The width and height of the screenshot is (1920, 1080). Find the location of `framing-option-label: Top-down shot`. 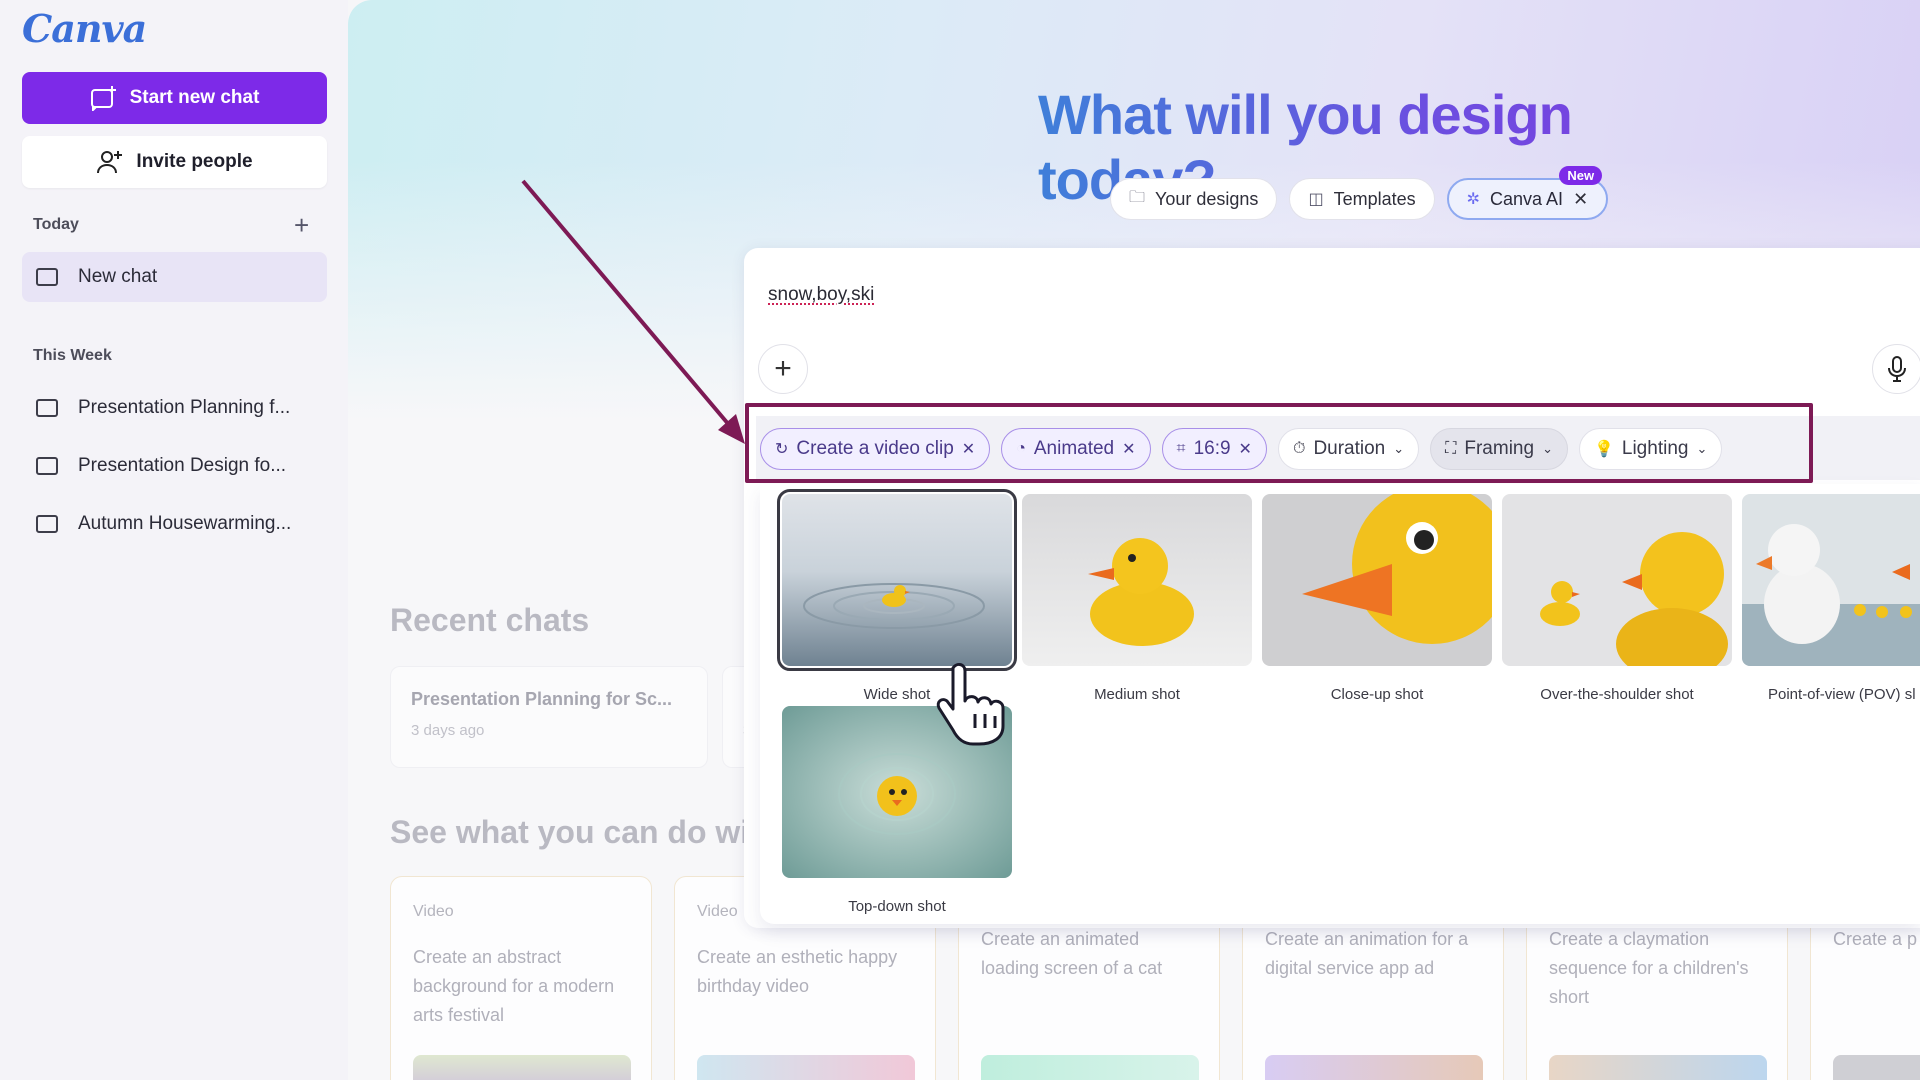

framing-option-label: Top-down shot is located at coordinates (897, 906).